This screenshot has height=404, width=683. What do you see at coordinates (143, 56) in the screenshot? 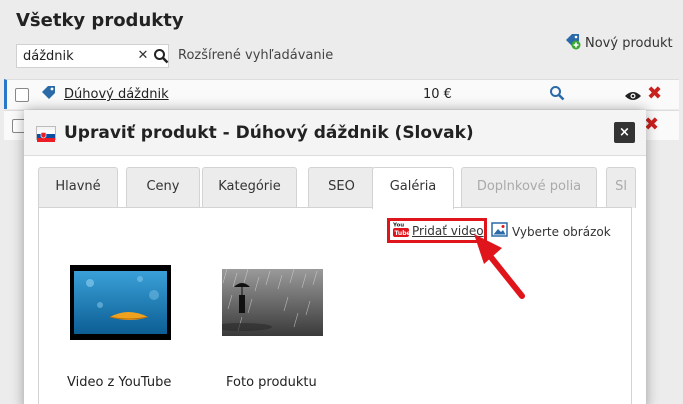
I see `clear-icon: ✕` at bounding box center [143, 56].